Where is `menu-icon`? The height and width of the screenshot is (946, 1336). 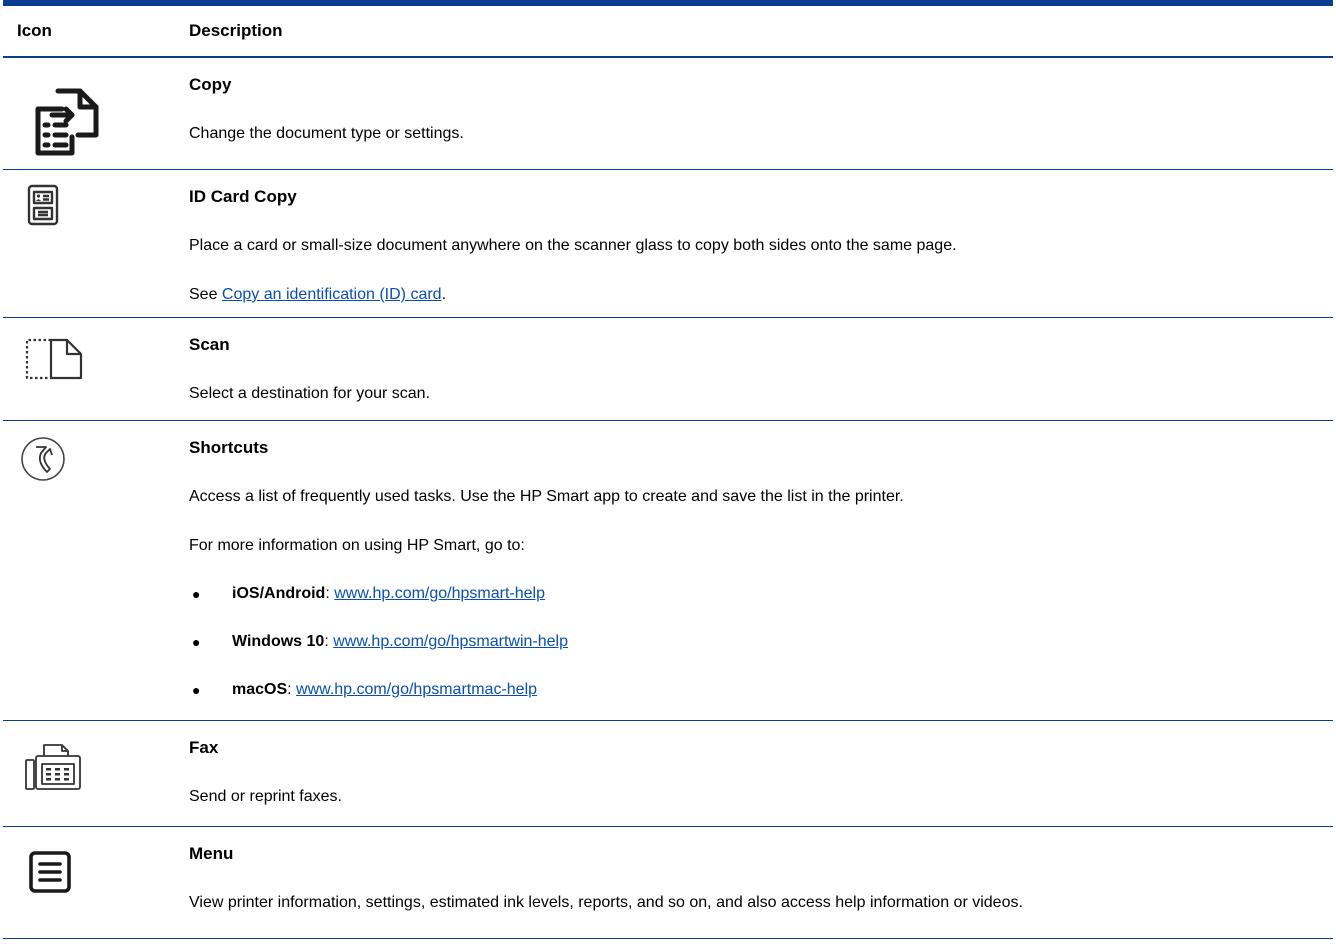 menu-icon is located at coordinates (50, 872).